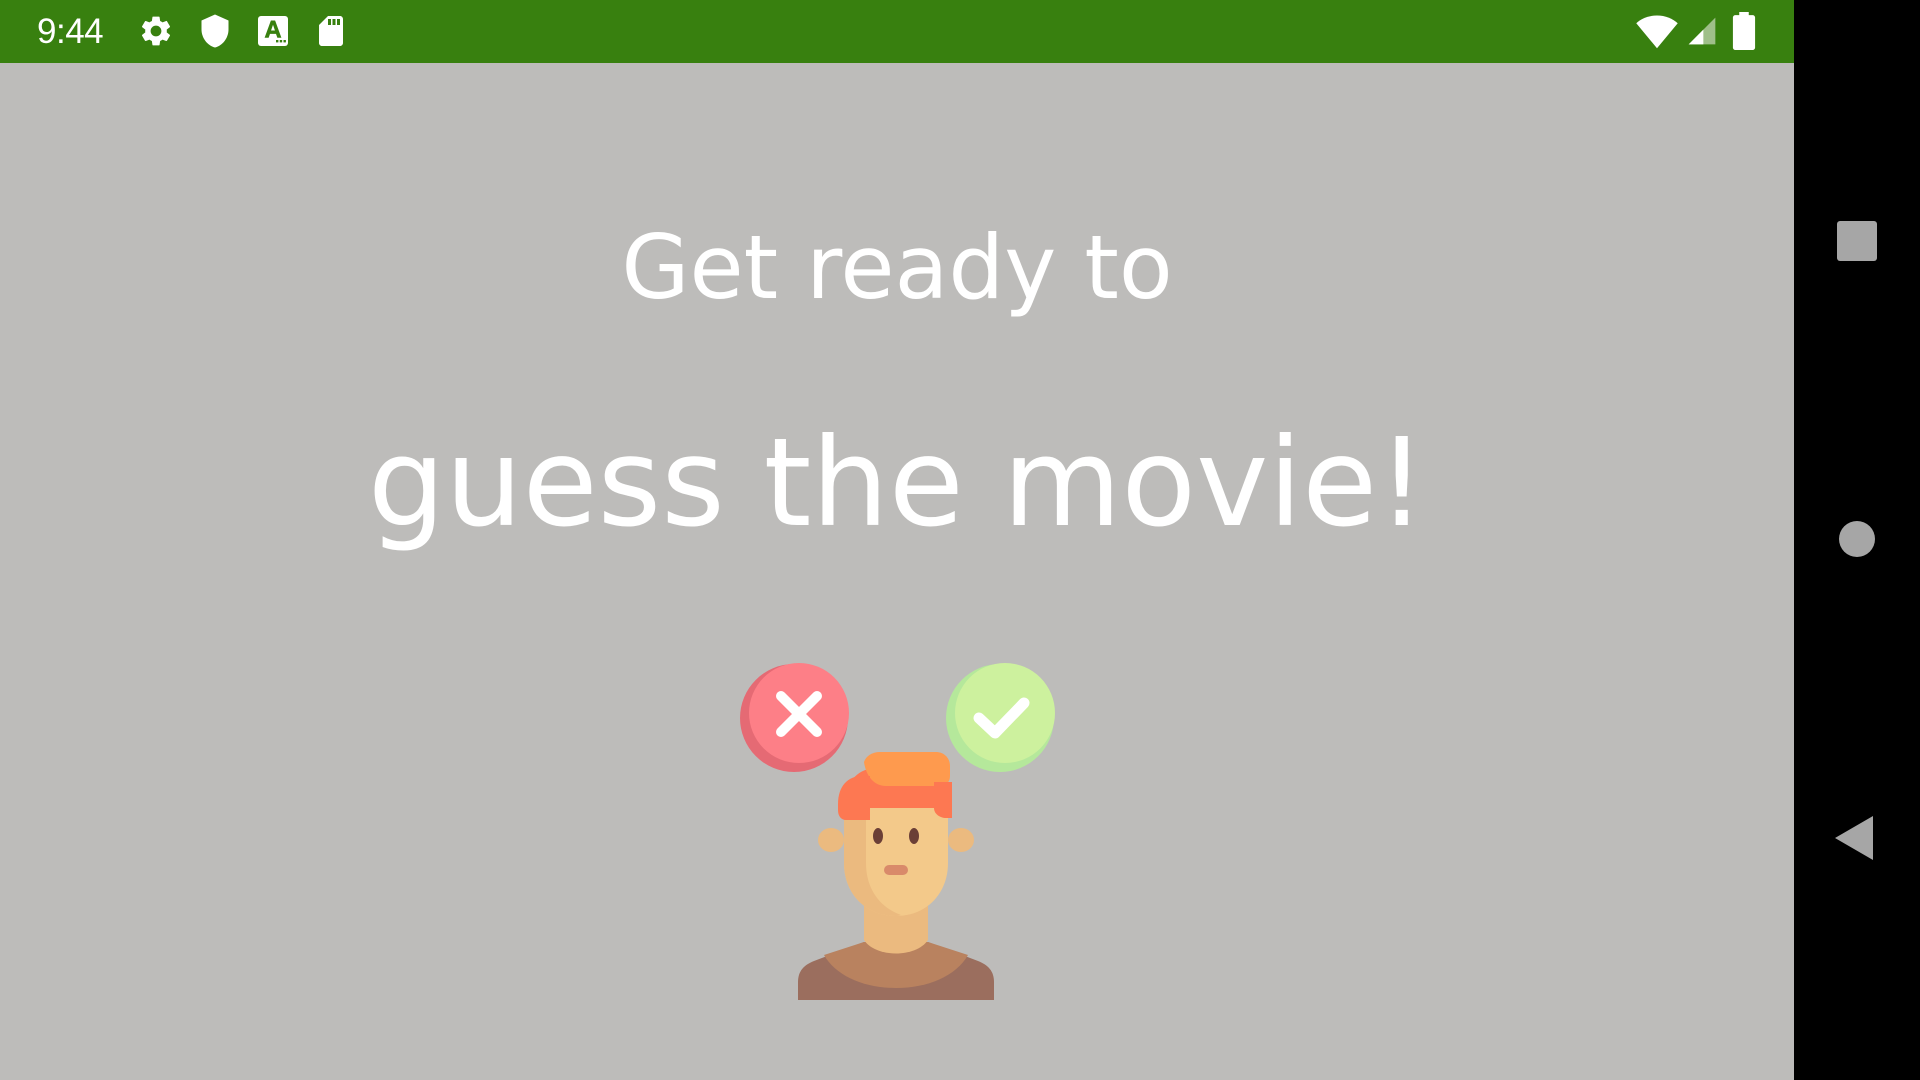  I want to click on home-button, so click(1857, 539).